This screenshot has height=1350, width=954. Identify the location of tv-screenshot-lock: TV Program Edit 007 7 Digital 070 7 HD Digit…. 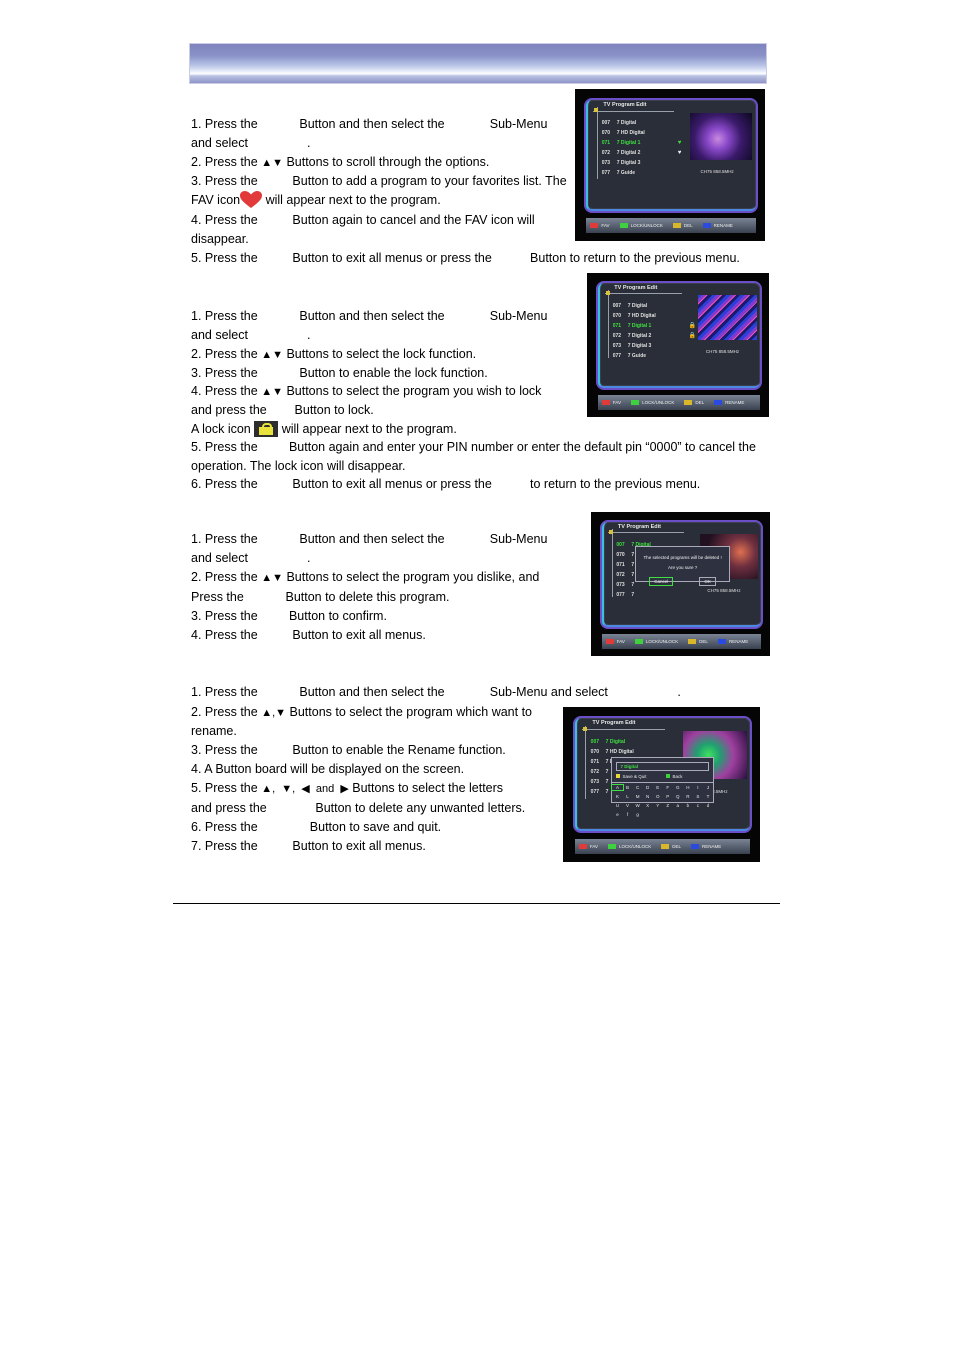
(678, 345).